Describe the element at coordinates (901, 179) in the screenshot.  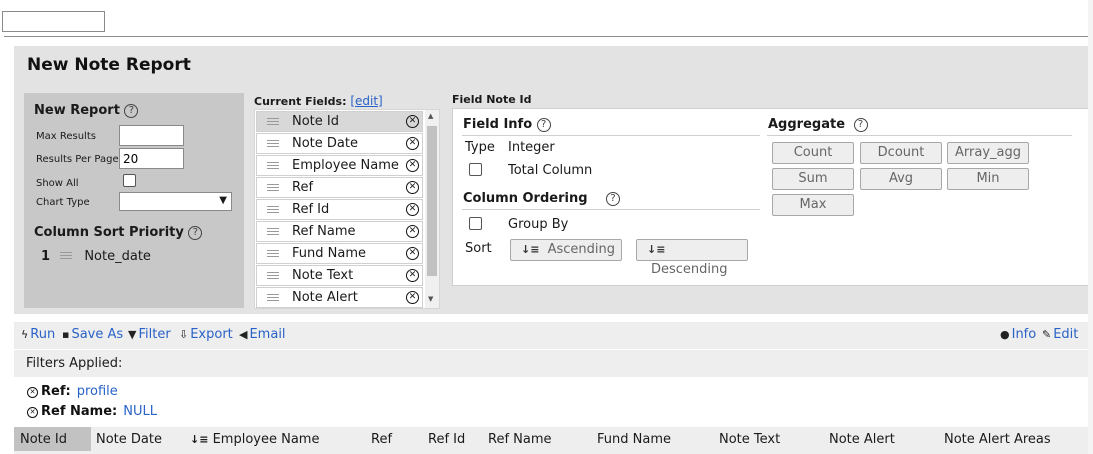
I see `aggregate-avg-button: Avg` at that location.